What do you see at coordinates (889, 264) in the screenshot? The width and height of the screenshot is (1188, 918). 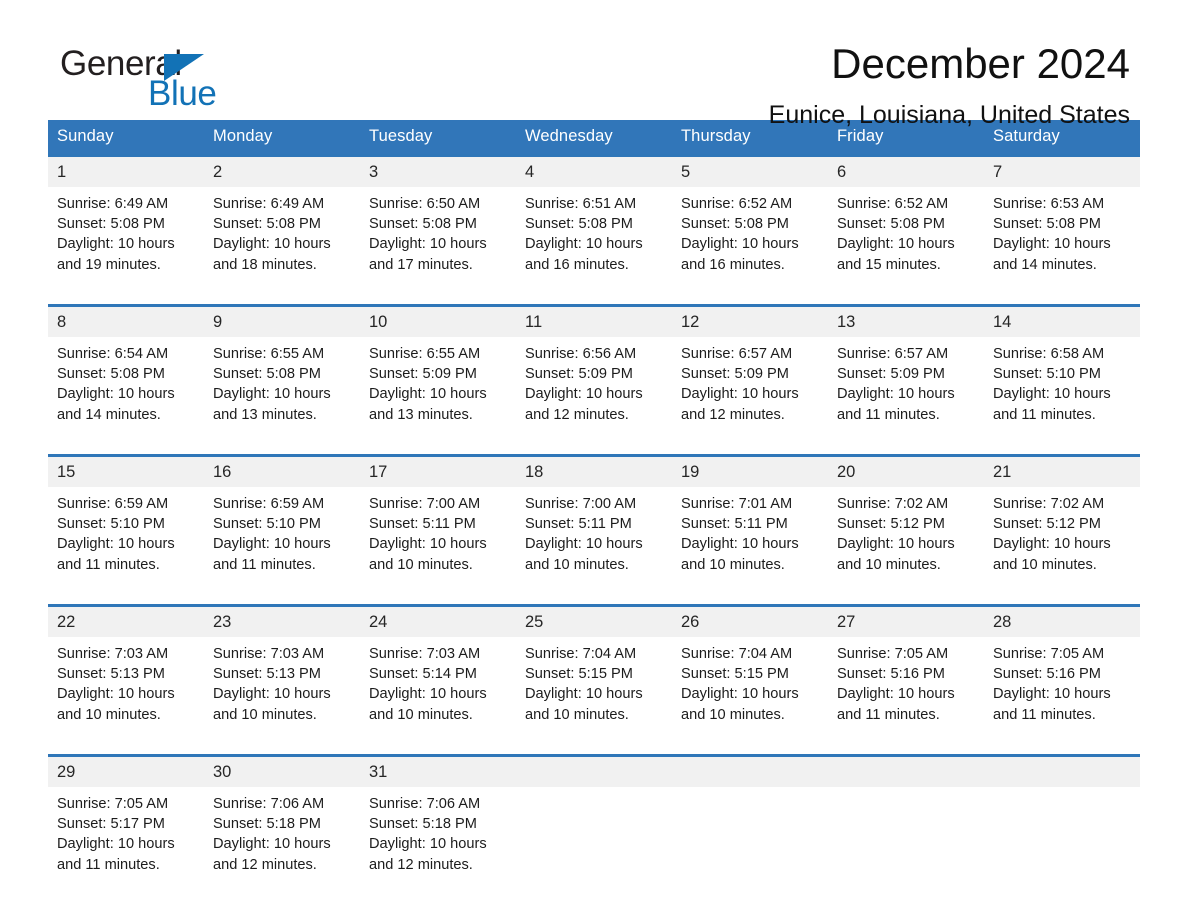 I see `day-daylight2-text: and 15 minutes.` at bounding box center [889, 264].